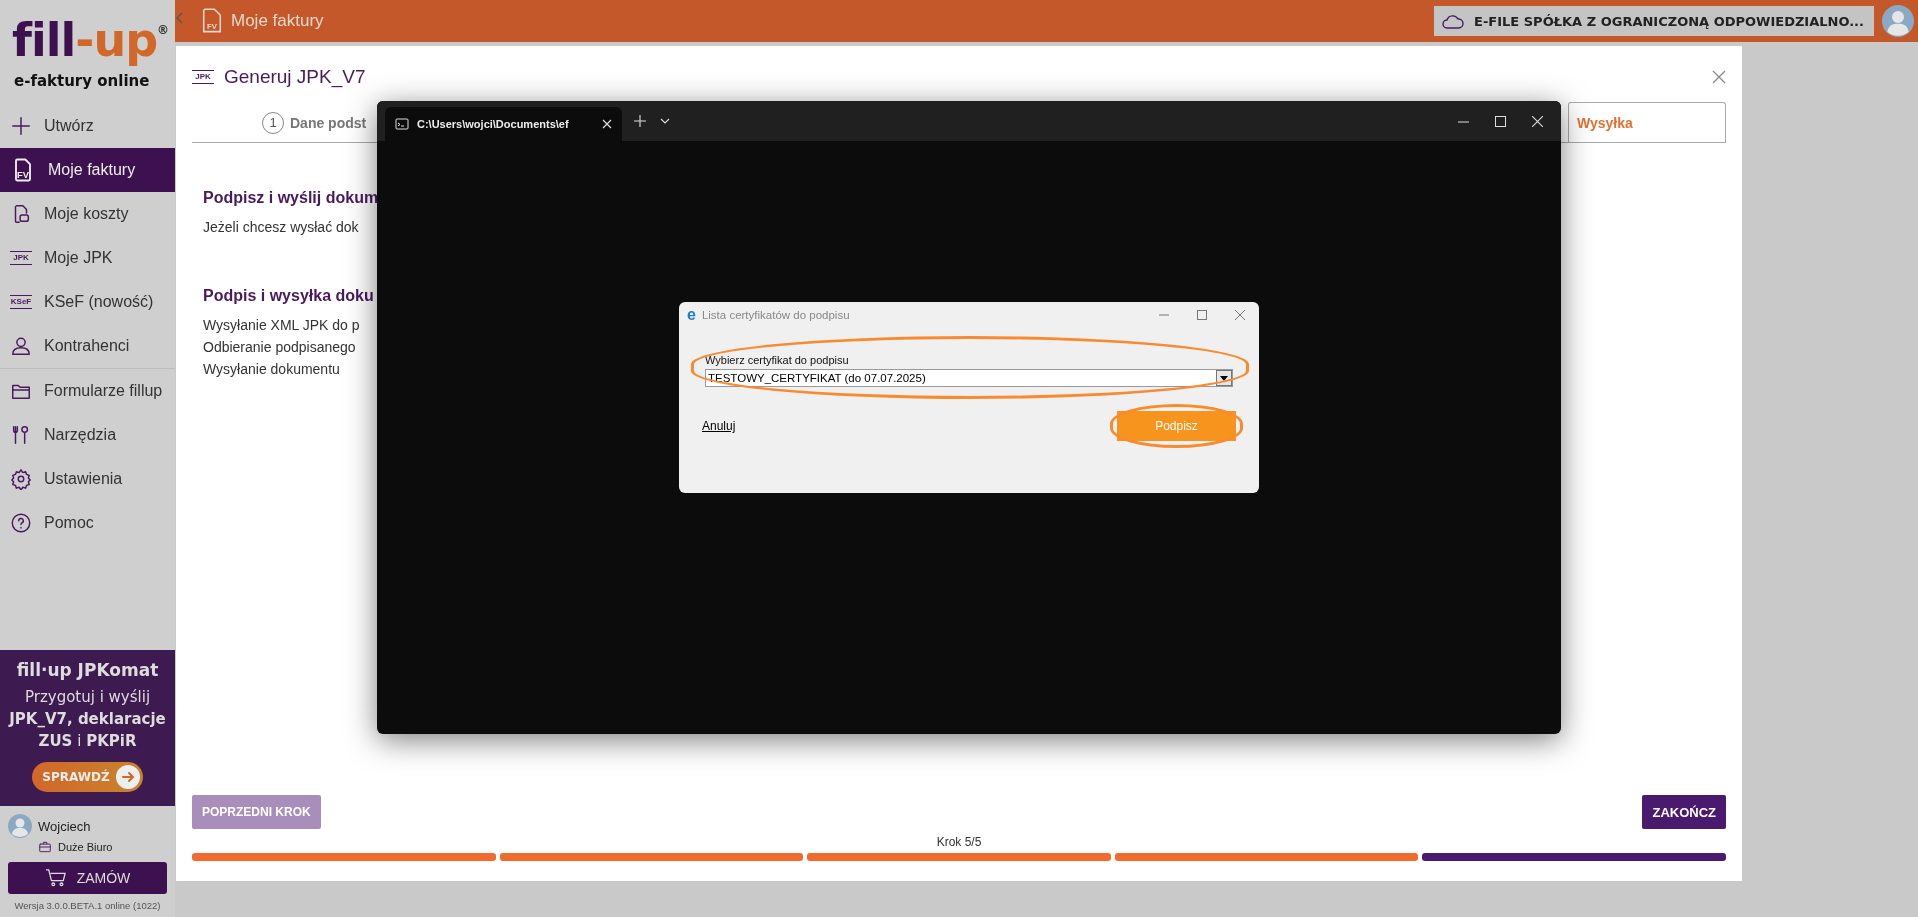 The image size is (1918, 917). What do you see at coordinates (87, 214) in the screenshot?
I see `sidebar-item: Moje koszty` at bounding box center [87, 214].